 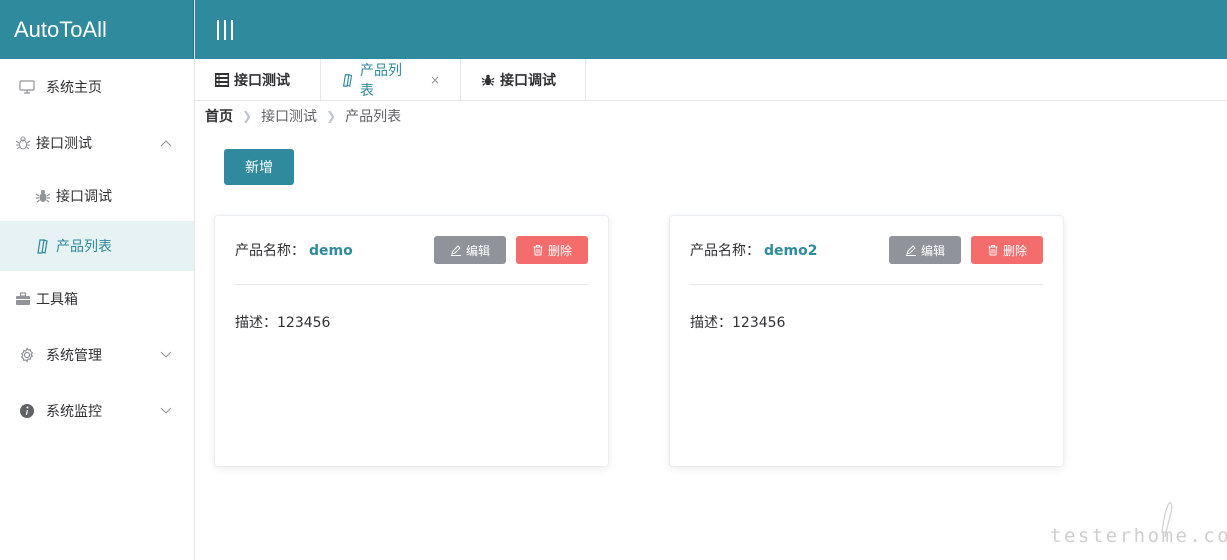 I want to click on sidebar-item-toolbox: 工具箱, so click(x=97, y=299).